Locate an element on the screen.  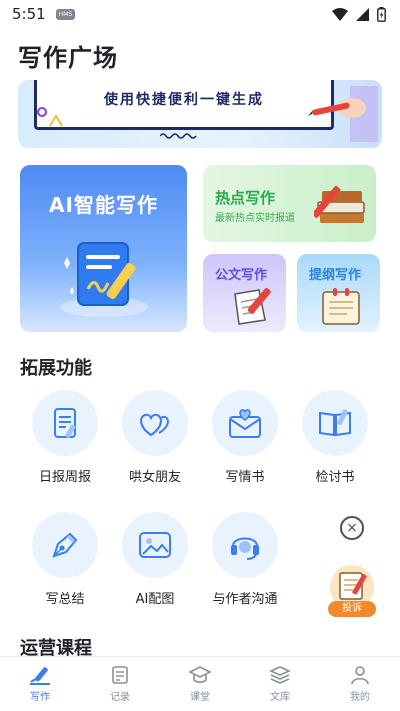
official-writing-card: 公文写作 is located at coordinates (244, 293).